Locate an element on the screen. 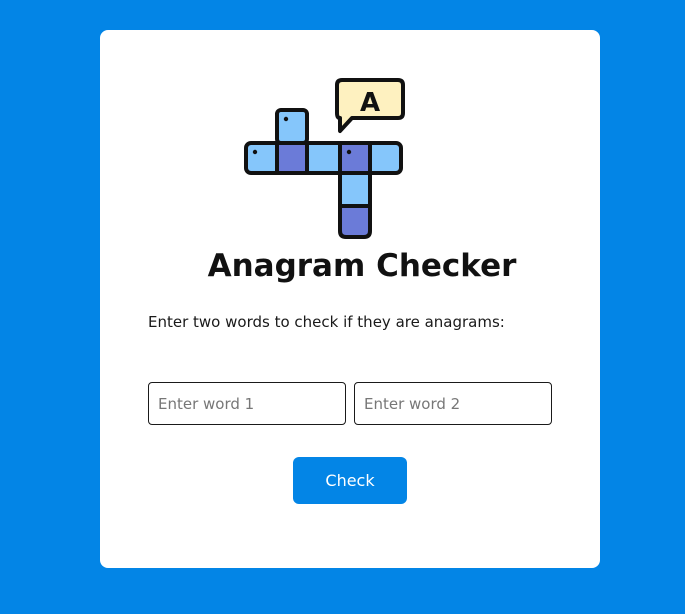  word1-input is located at coordinates (247, 403).